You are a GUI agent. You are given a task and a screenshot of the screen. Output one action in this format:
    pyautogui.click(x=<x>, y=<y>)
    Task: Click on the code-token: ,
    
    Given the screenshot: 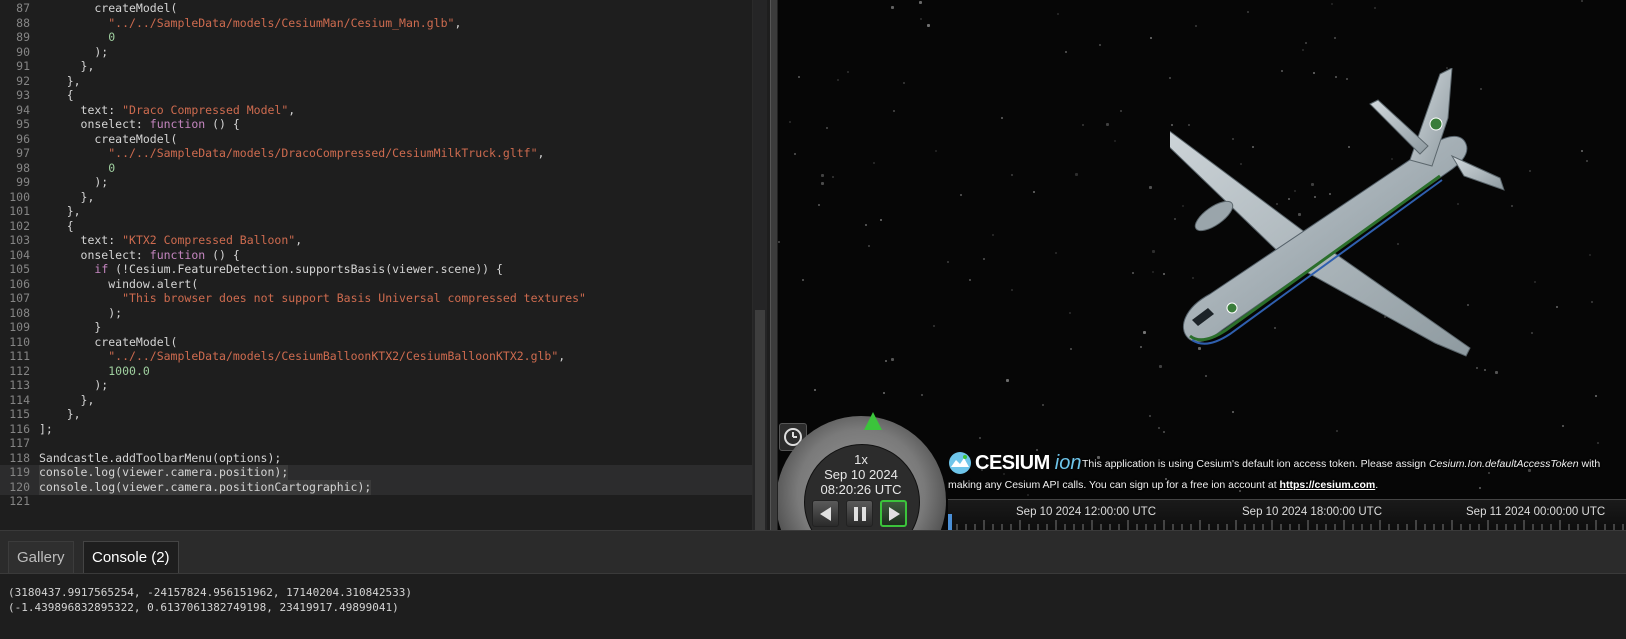 What is the action you would take?
    pyautogui.click(x=562, y=356)
    